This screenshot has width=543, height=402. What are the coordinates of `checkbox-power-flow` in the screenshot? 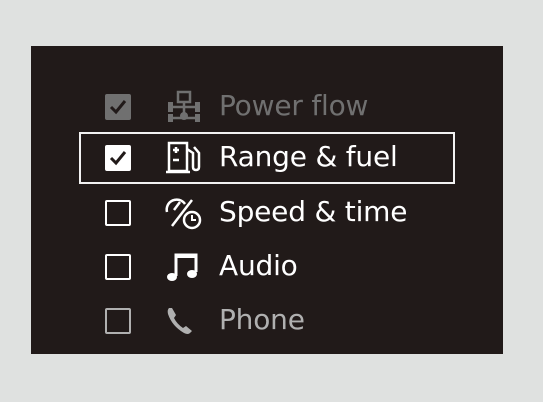 It's located at (118, 107).